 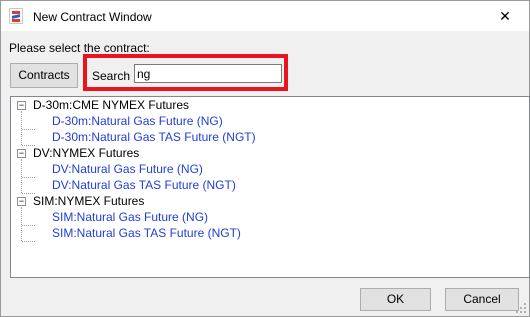 I want to click on close-icon: ✕, so click(x=505, y=16).